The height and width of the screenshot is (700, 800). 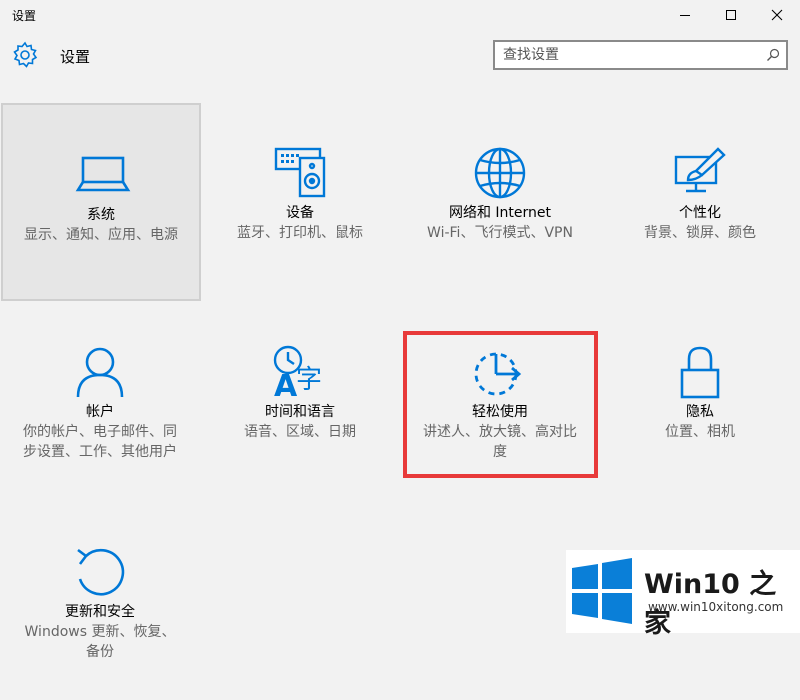 I want to click on globe-icon, so click(x=500, y=173).